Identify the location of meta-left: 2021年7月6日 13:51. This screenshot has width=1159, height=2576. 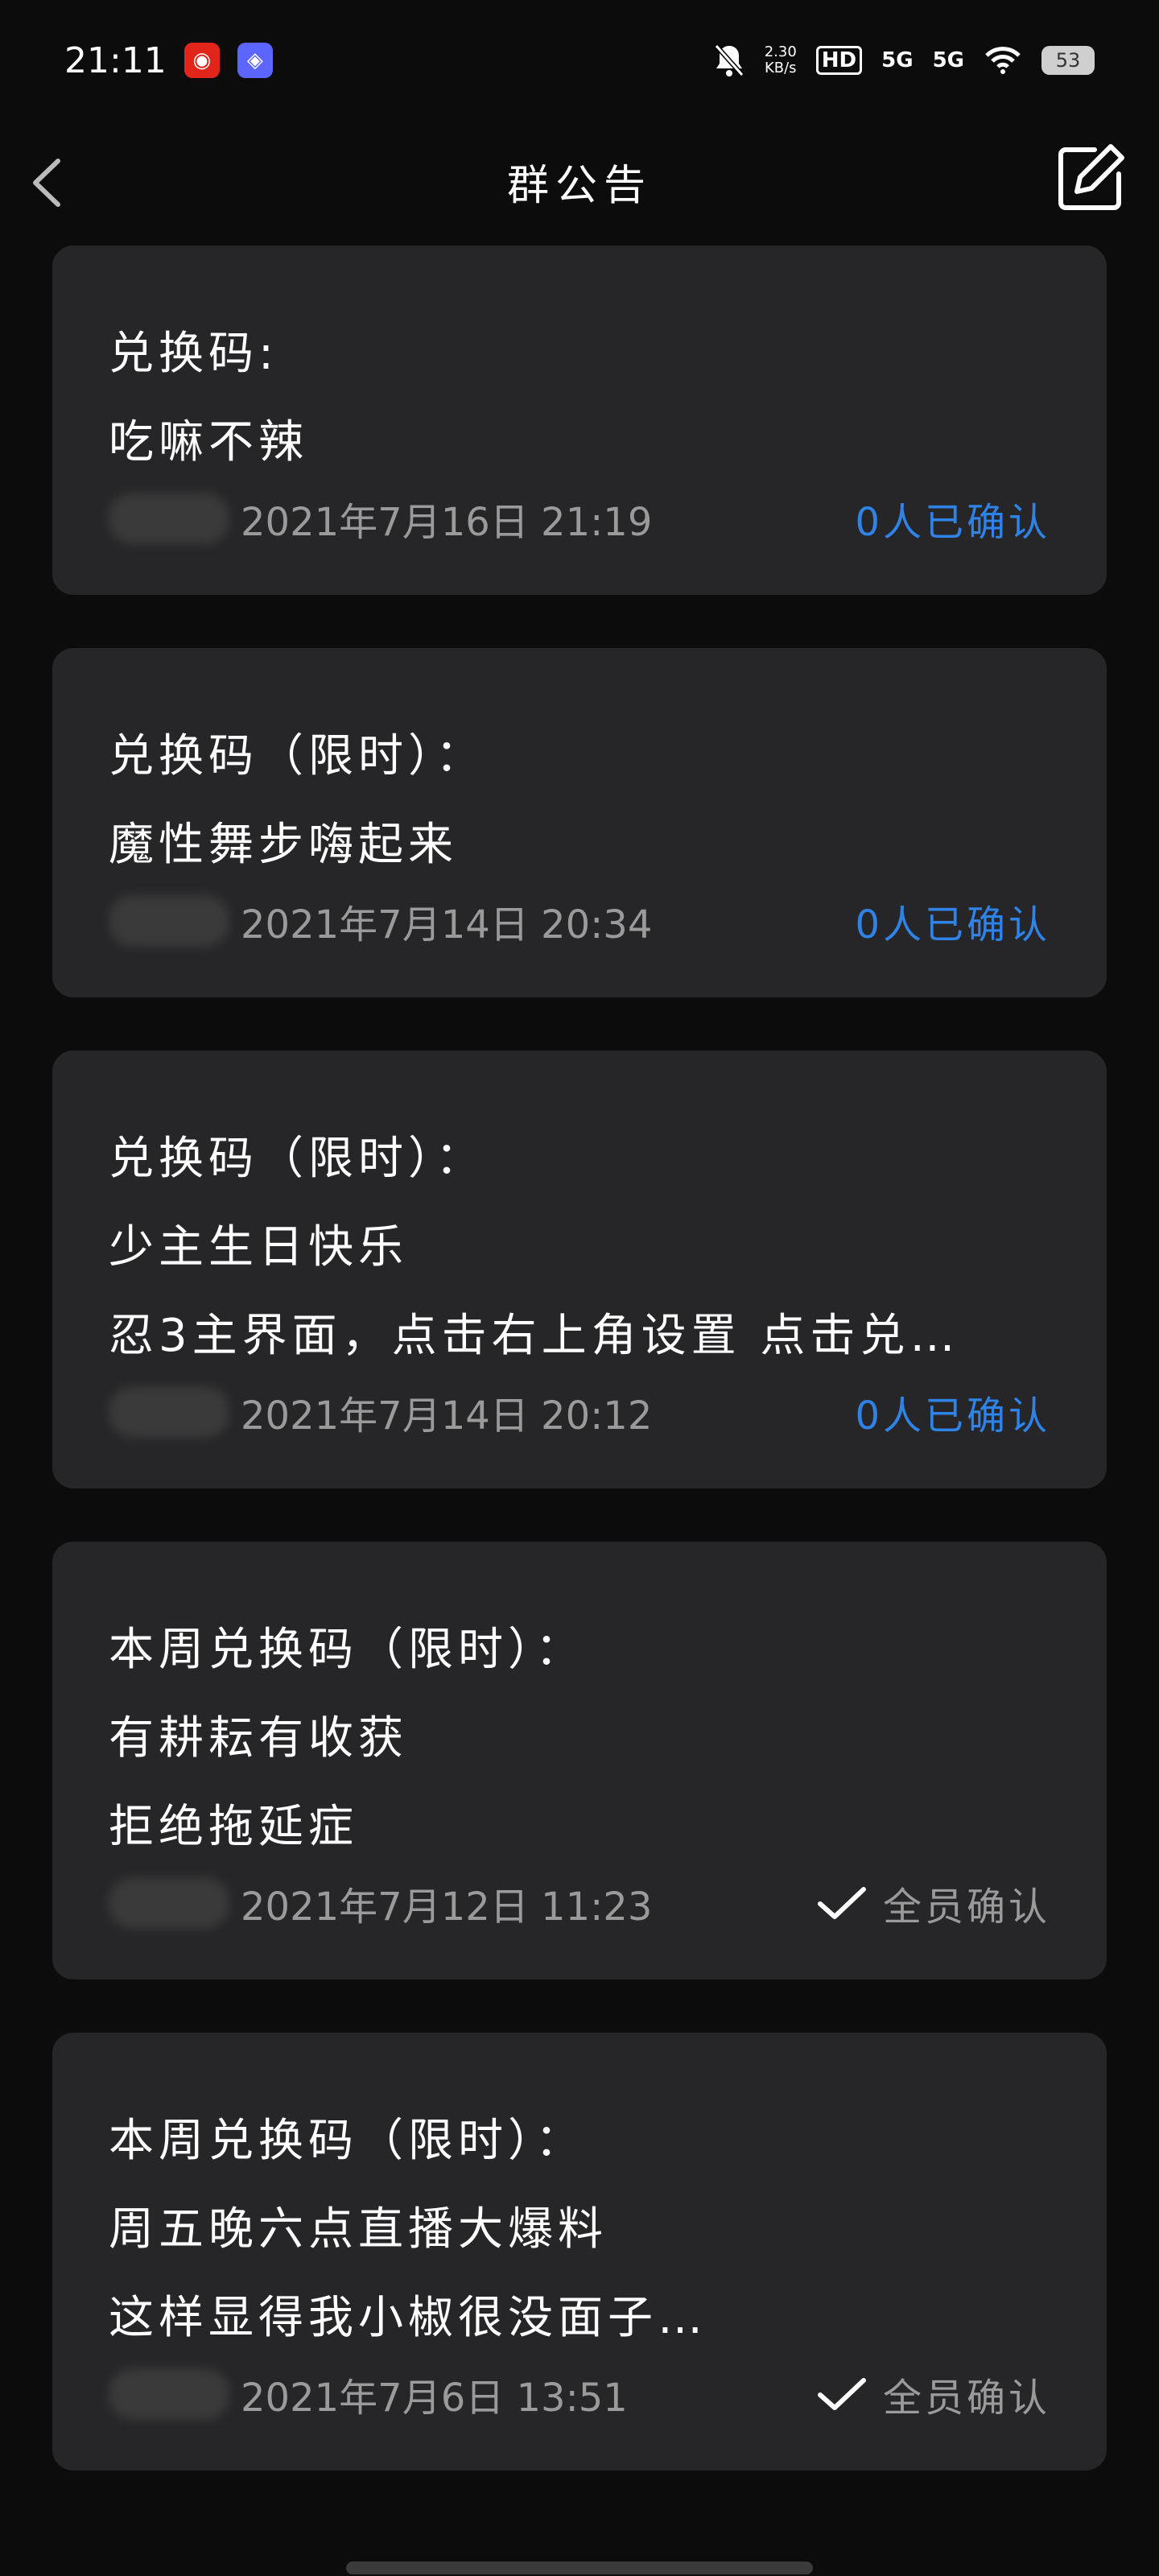
(368, 2394).